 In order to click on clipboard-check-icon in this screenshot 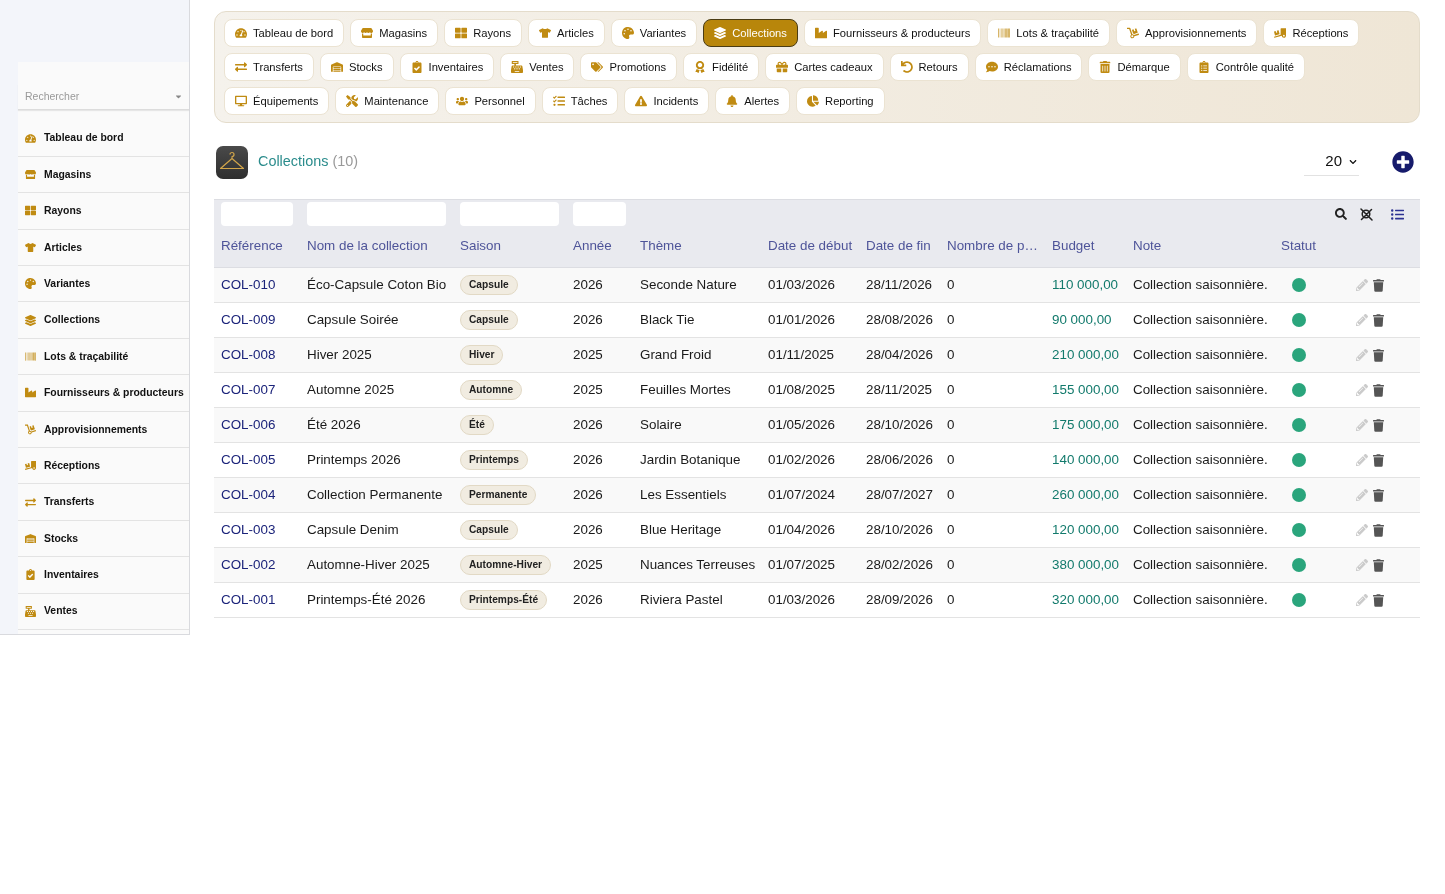, I will do `click(416, 67)`.